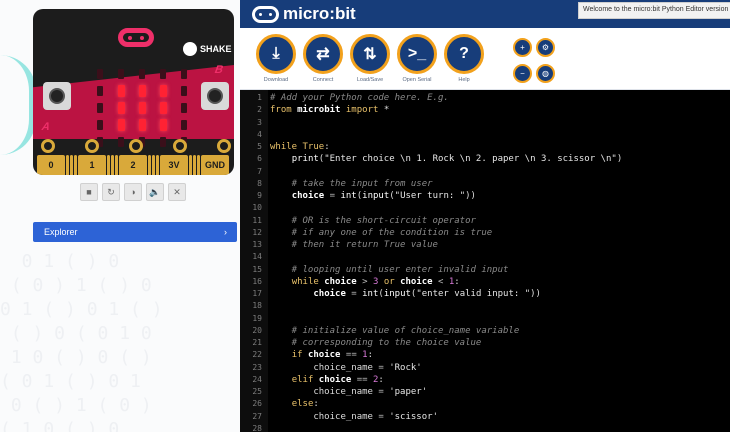 The height and width of the screenshot is (432, 730). What do you see at coordinates (276, 58) in the screenshot?
I see `download-button: ⤓ Download` at bounding box center [276, 58].